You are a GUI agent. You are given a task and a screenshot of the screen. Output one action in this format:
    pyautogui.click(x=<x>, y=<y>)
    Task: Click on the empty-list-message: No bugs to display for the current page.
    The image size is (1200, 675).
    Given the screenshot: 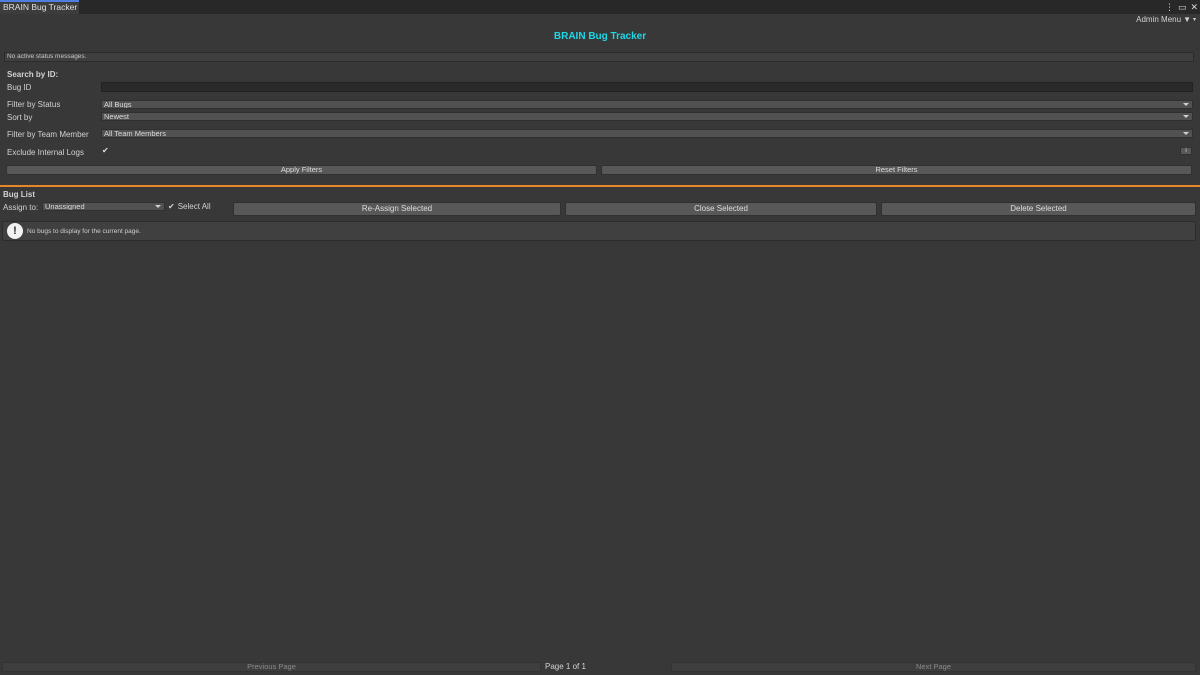 What is the action you would take?
    pyautogui.click(x=84, y=231)
    